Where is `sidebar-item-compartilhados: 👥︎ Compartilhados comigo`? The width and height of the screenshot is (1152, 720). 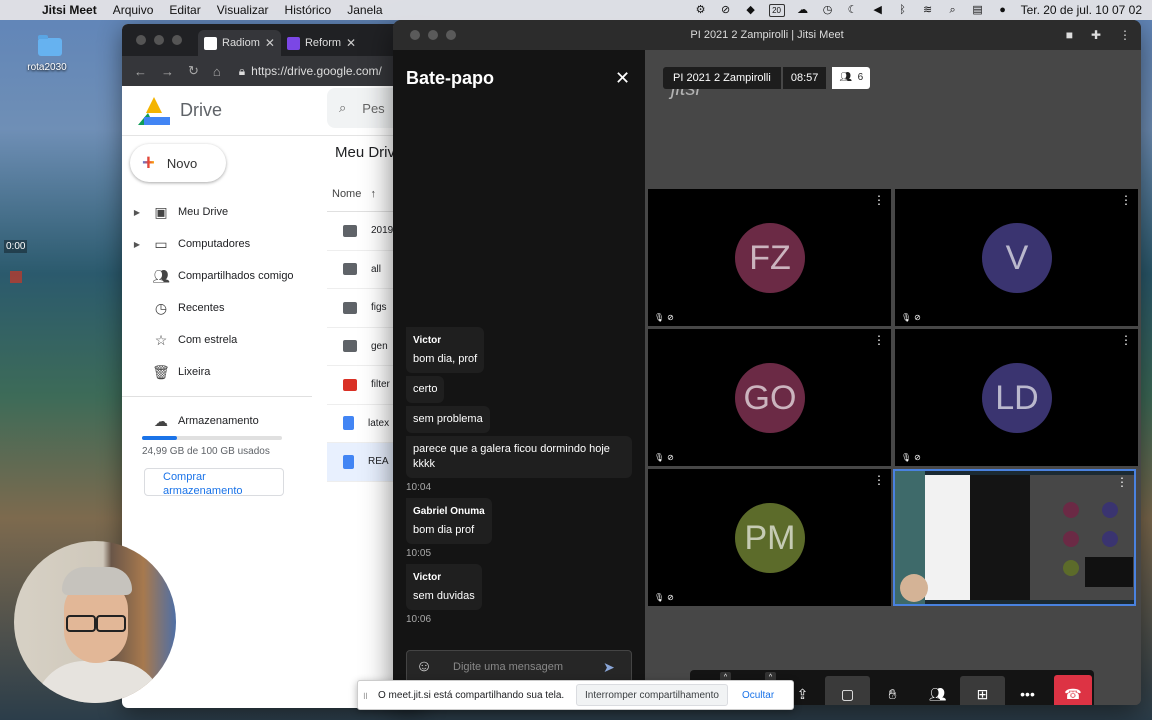 sidebar-item-compartilhados: 👥︎ Compartilhados comigo is located at coordinates (217, 276).